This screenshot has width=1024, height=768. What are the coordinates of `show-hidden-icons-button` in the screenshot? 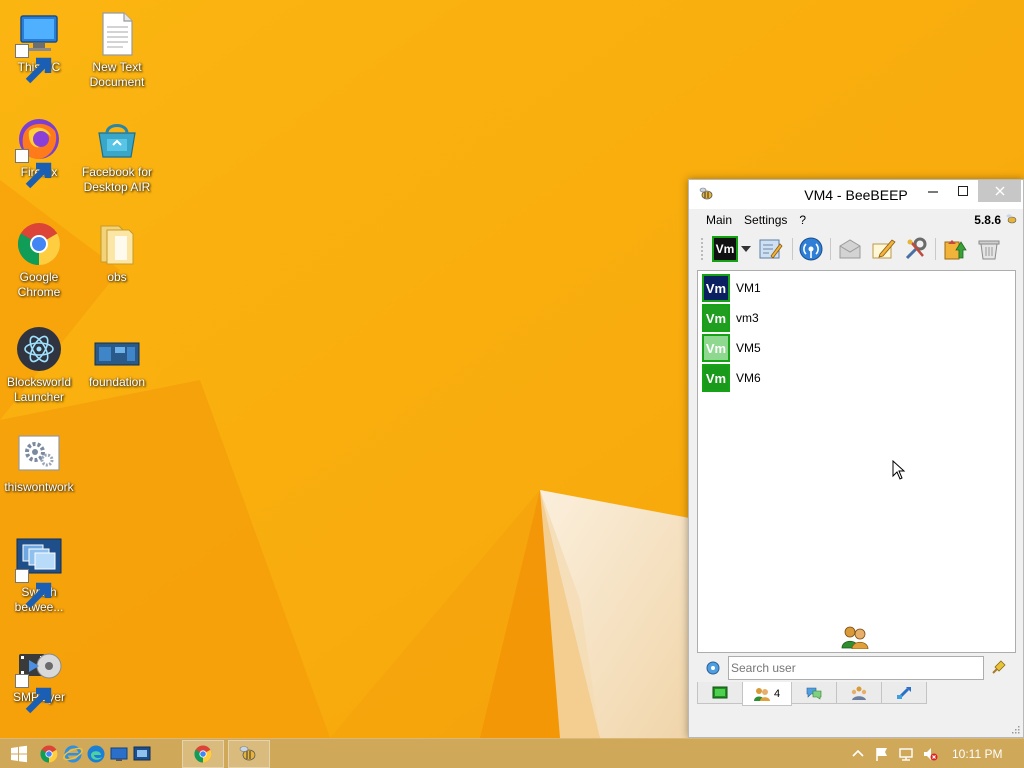 It's located at (858, 754).